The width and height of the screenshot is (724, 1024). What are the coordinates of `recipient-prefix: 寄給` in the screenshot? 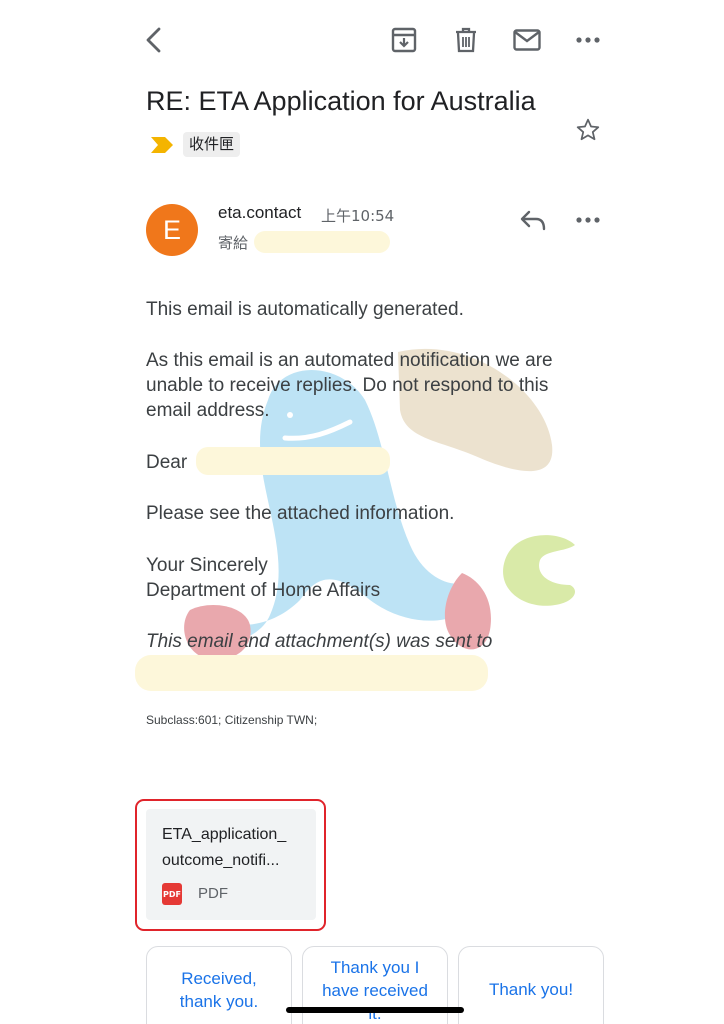 It's located at (233, 242).